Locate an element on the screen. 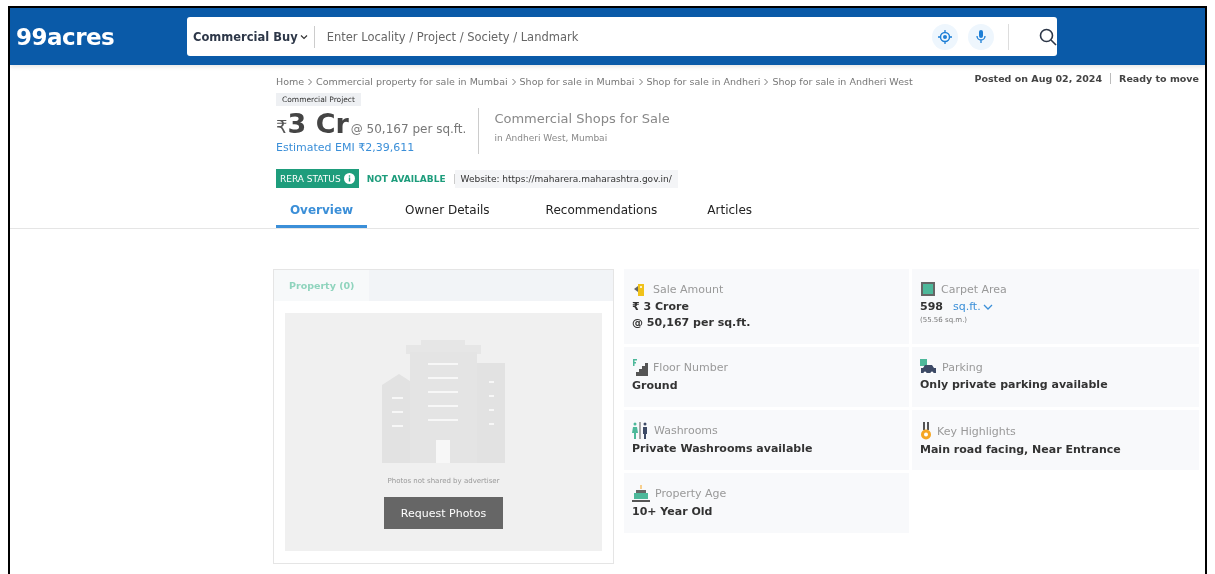  breadcrumb-link: Commercial property for sale in Mumbai is located at coordinates (412, 81).